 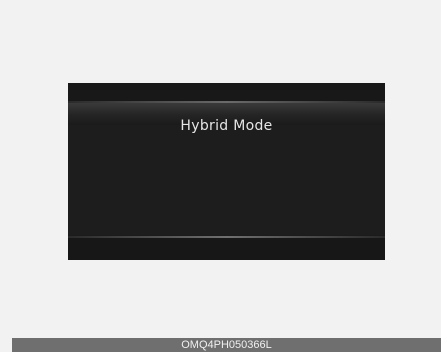 I want to click on image-code-label: OMQ4PH050366L, so click(x=226, y=345).